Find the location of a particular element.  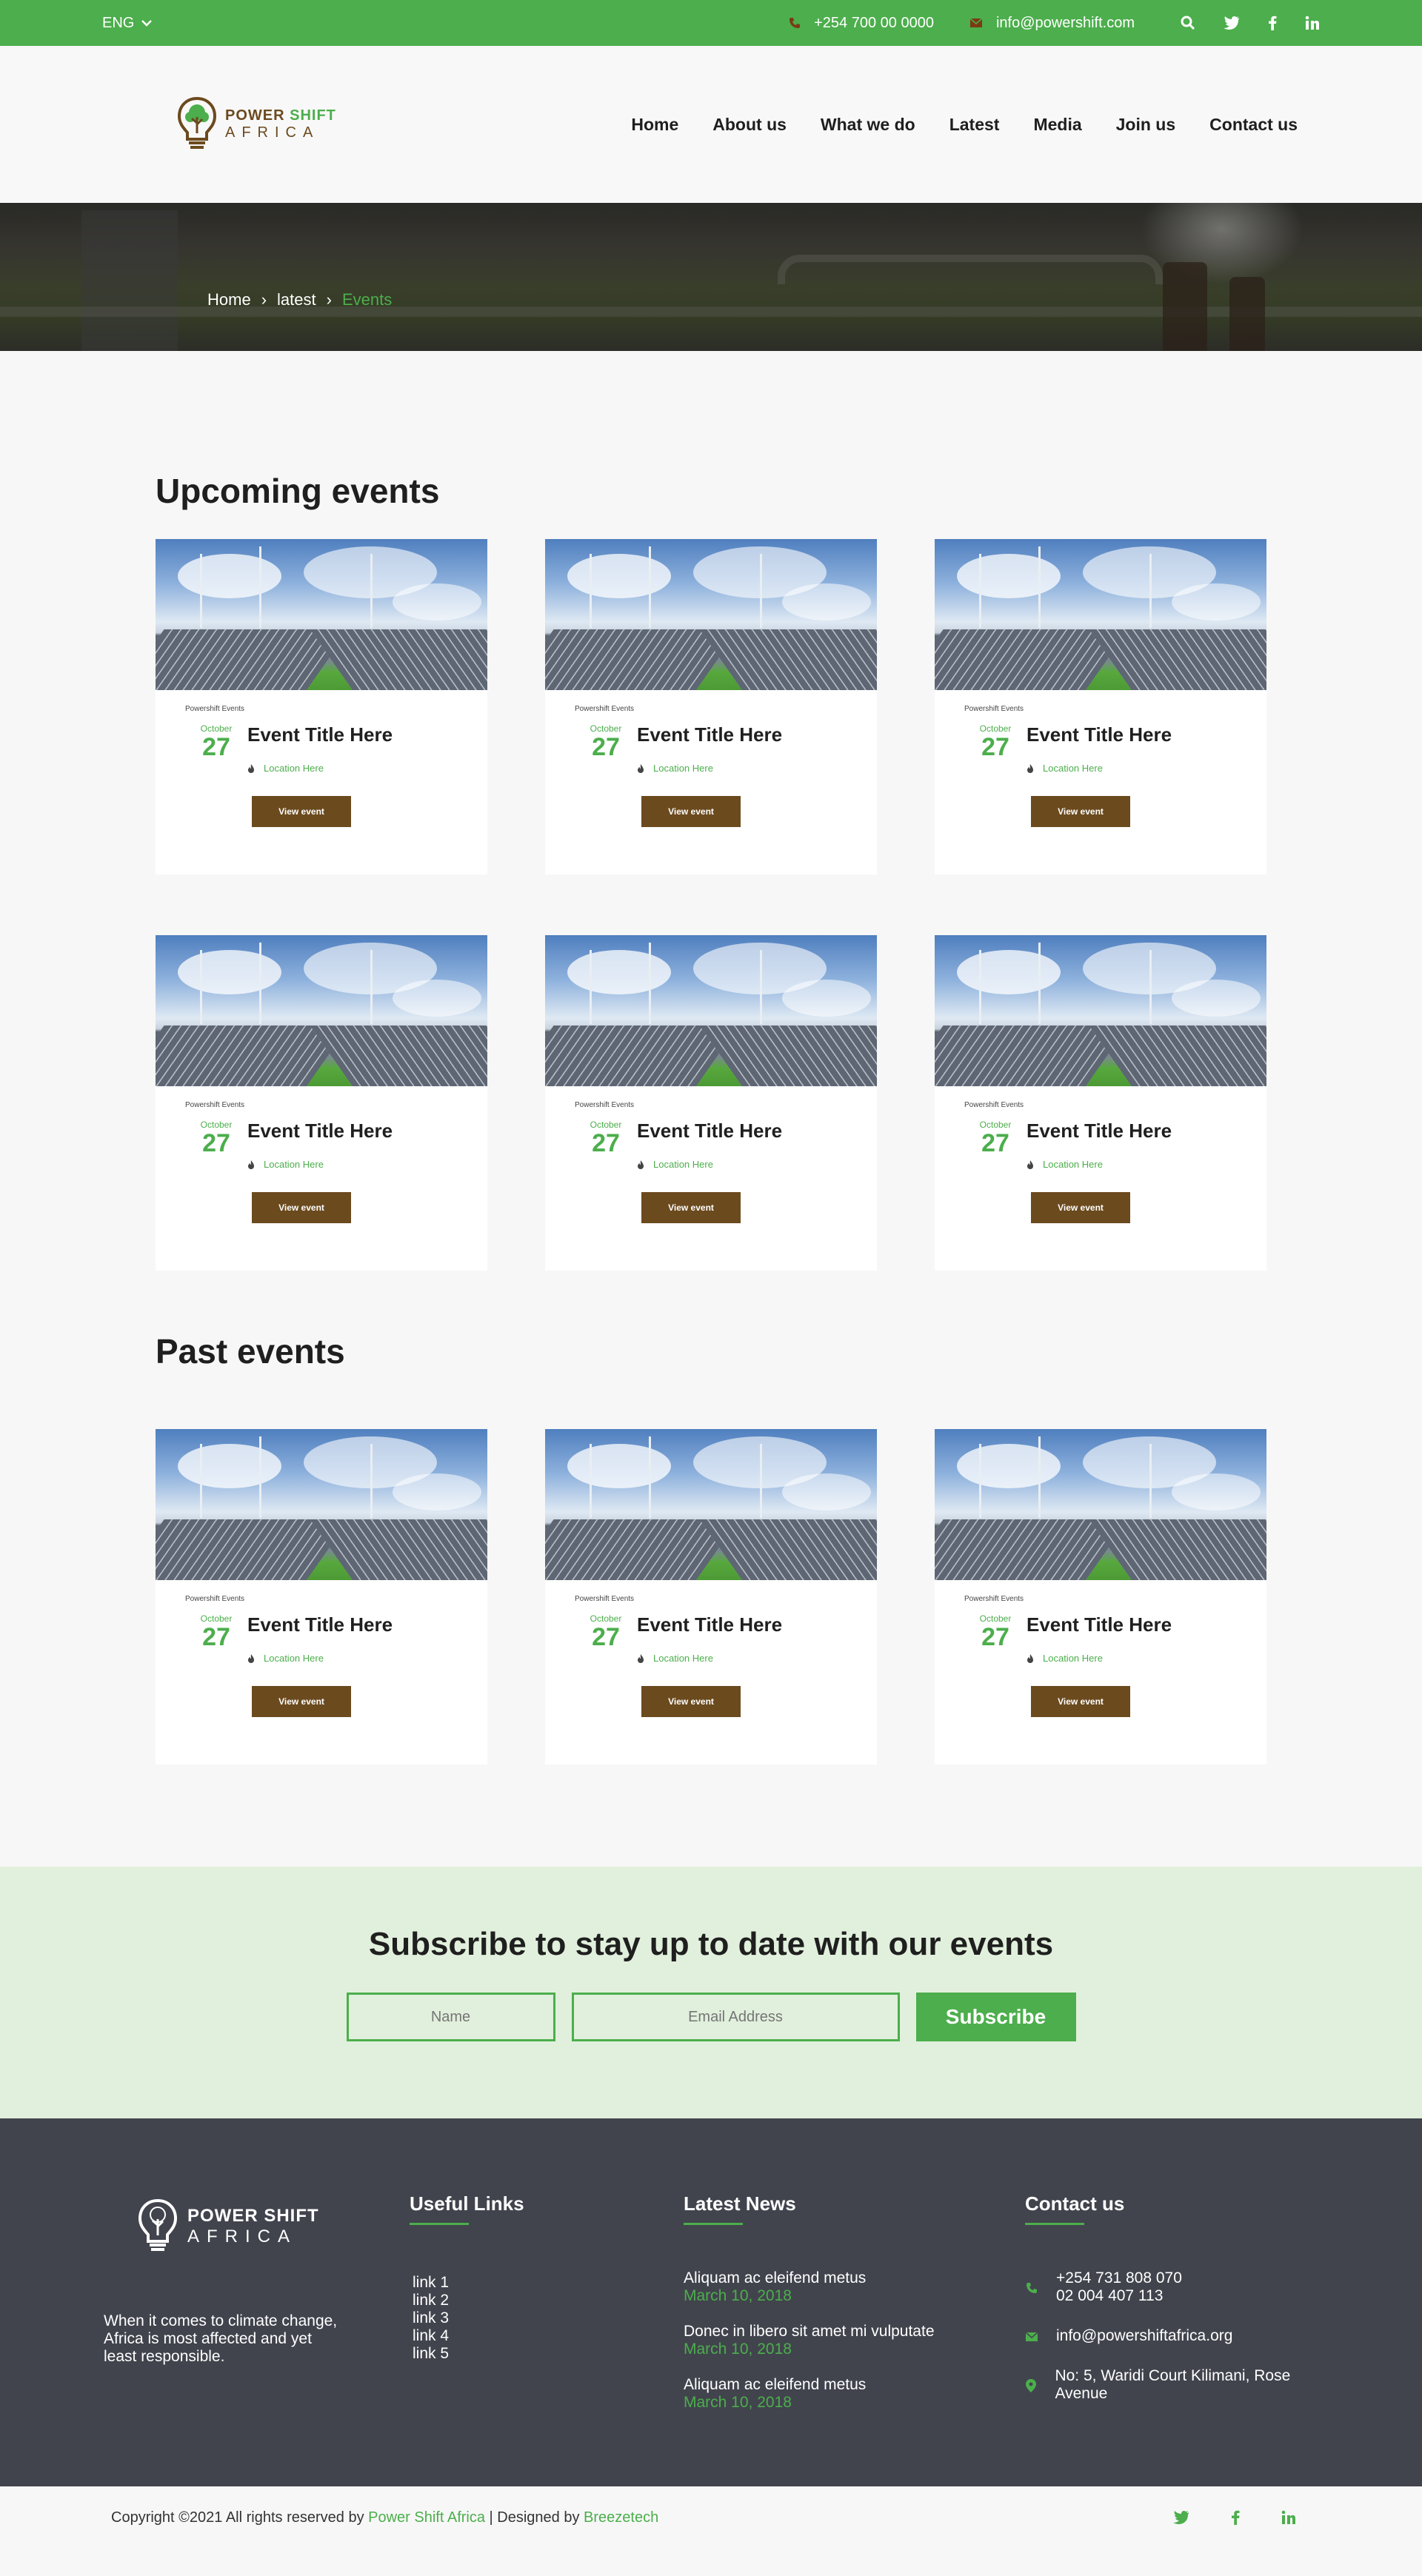

footer-link: link 3 is located at coordinates (468, 2318).